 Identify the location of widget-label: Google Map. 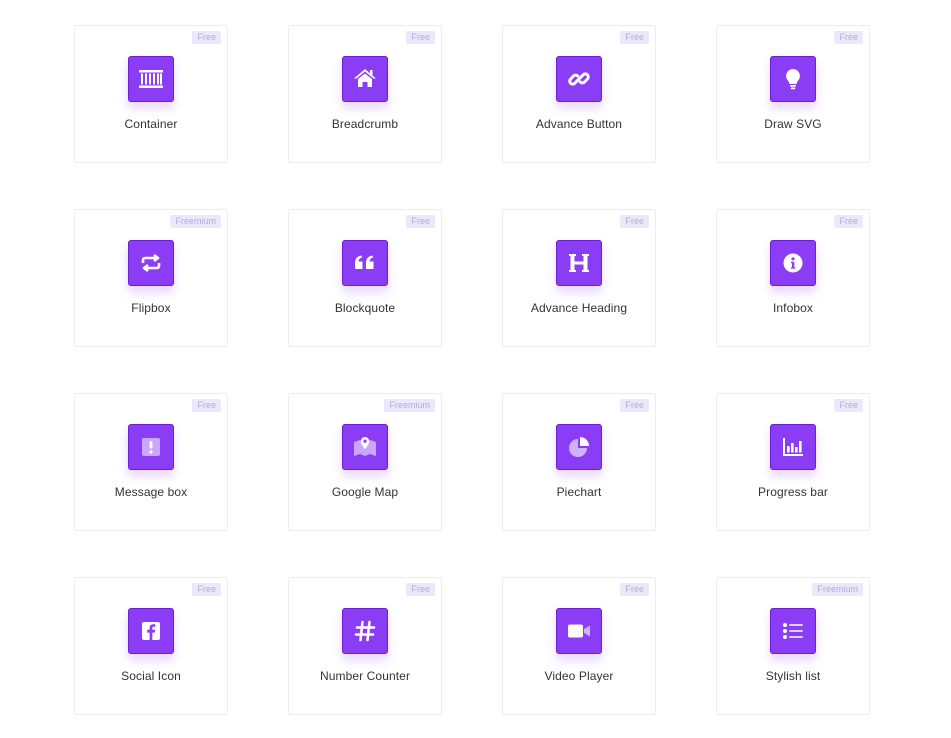
(365, 492).